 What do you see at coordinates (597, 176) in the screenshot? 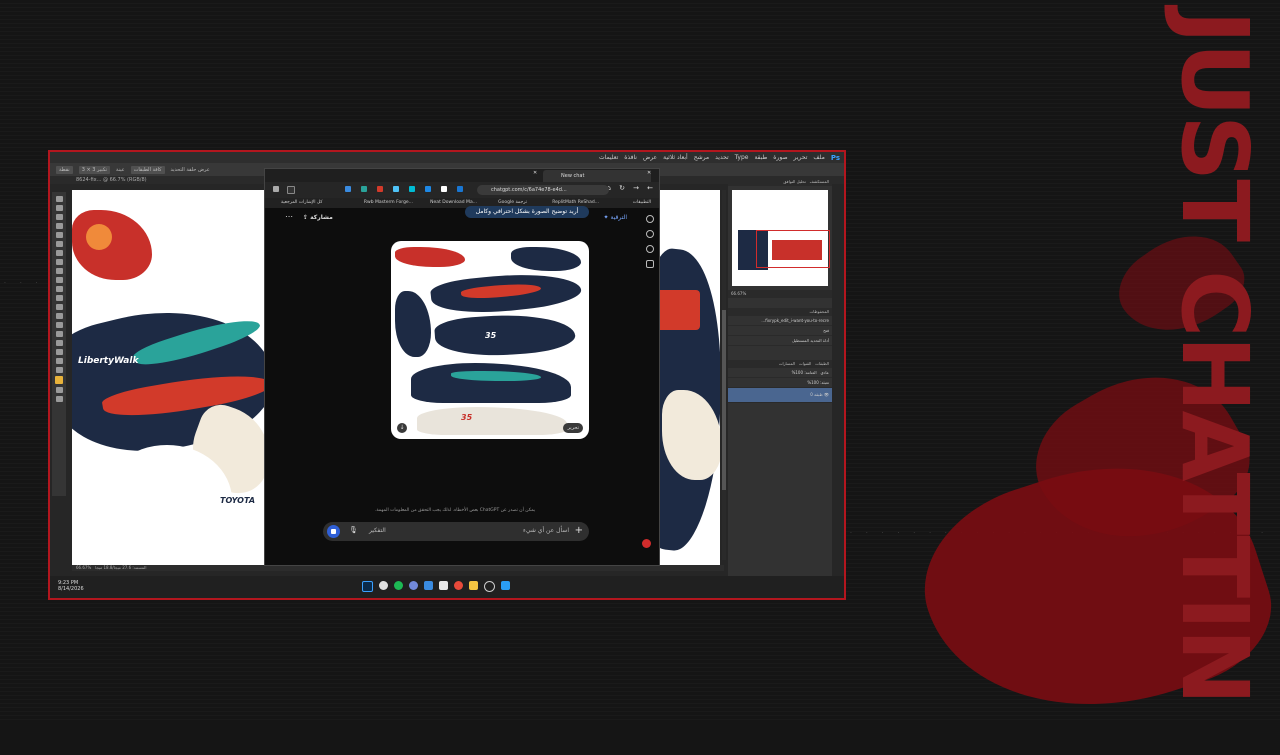
I see `tab-new-chat: New chat` at bounding box center [597, 176].